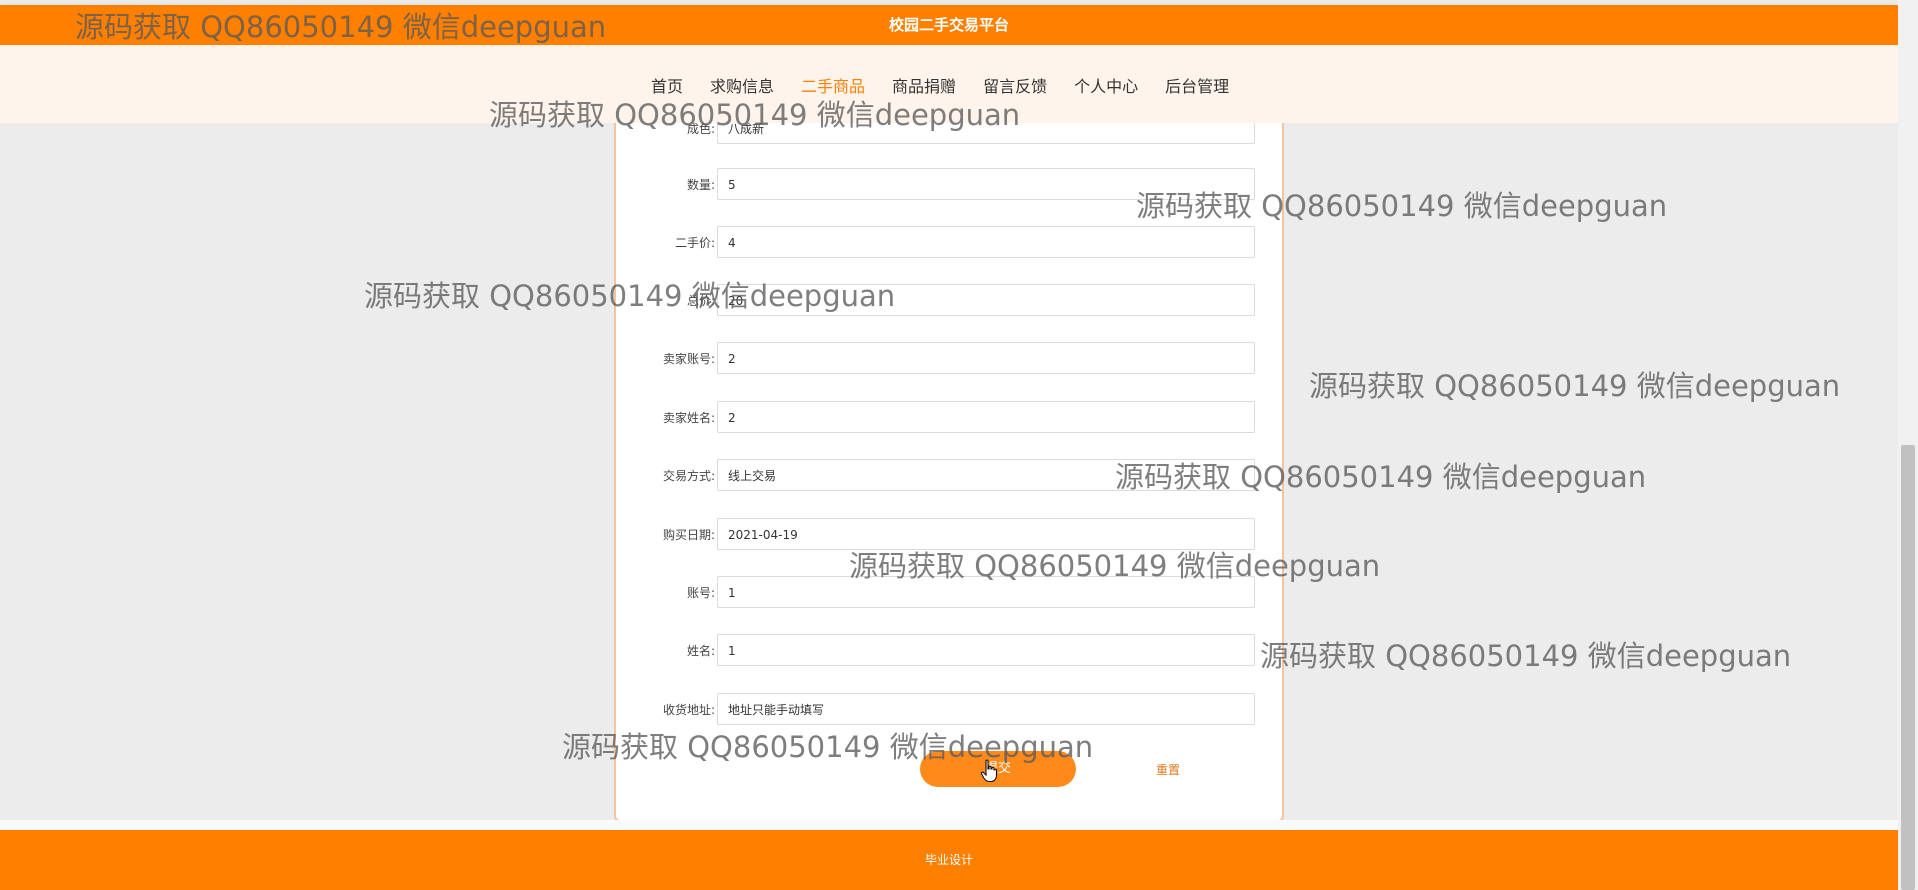  I want to click on nav-item-feedback: 留言反馈, so click(1015, 85).